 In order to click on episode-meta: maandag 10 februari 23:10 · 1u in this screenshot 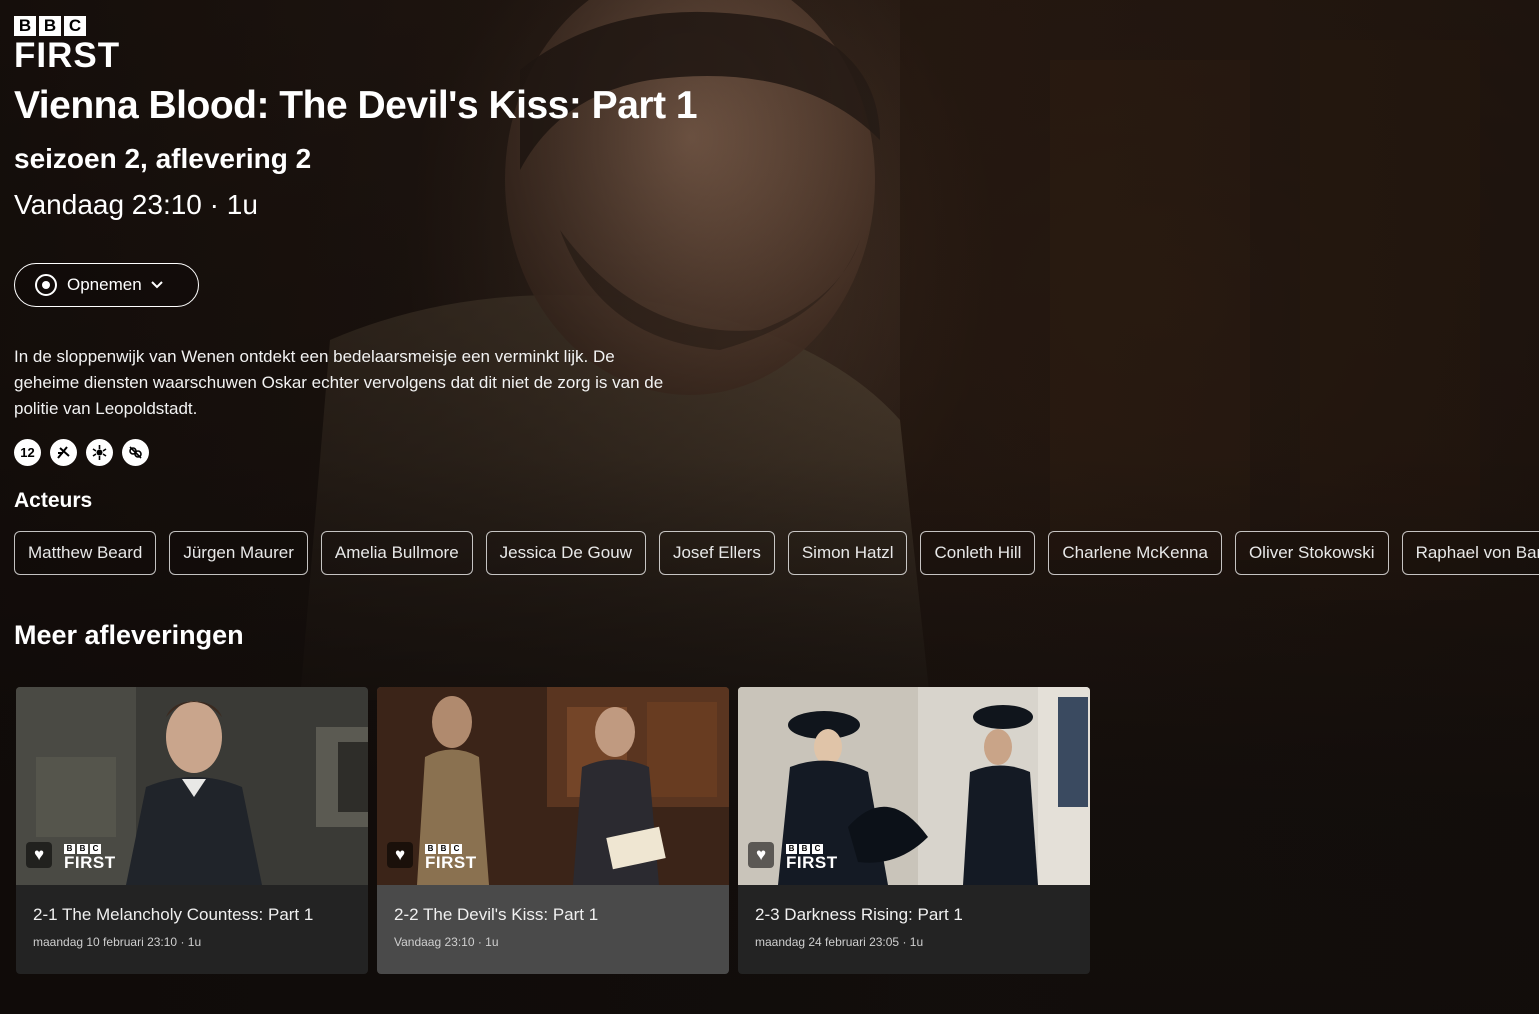, I will do `click(117, 942)`.